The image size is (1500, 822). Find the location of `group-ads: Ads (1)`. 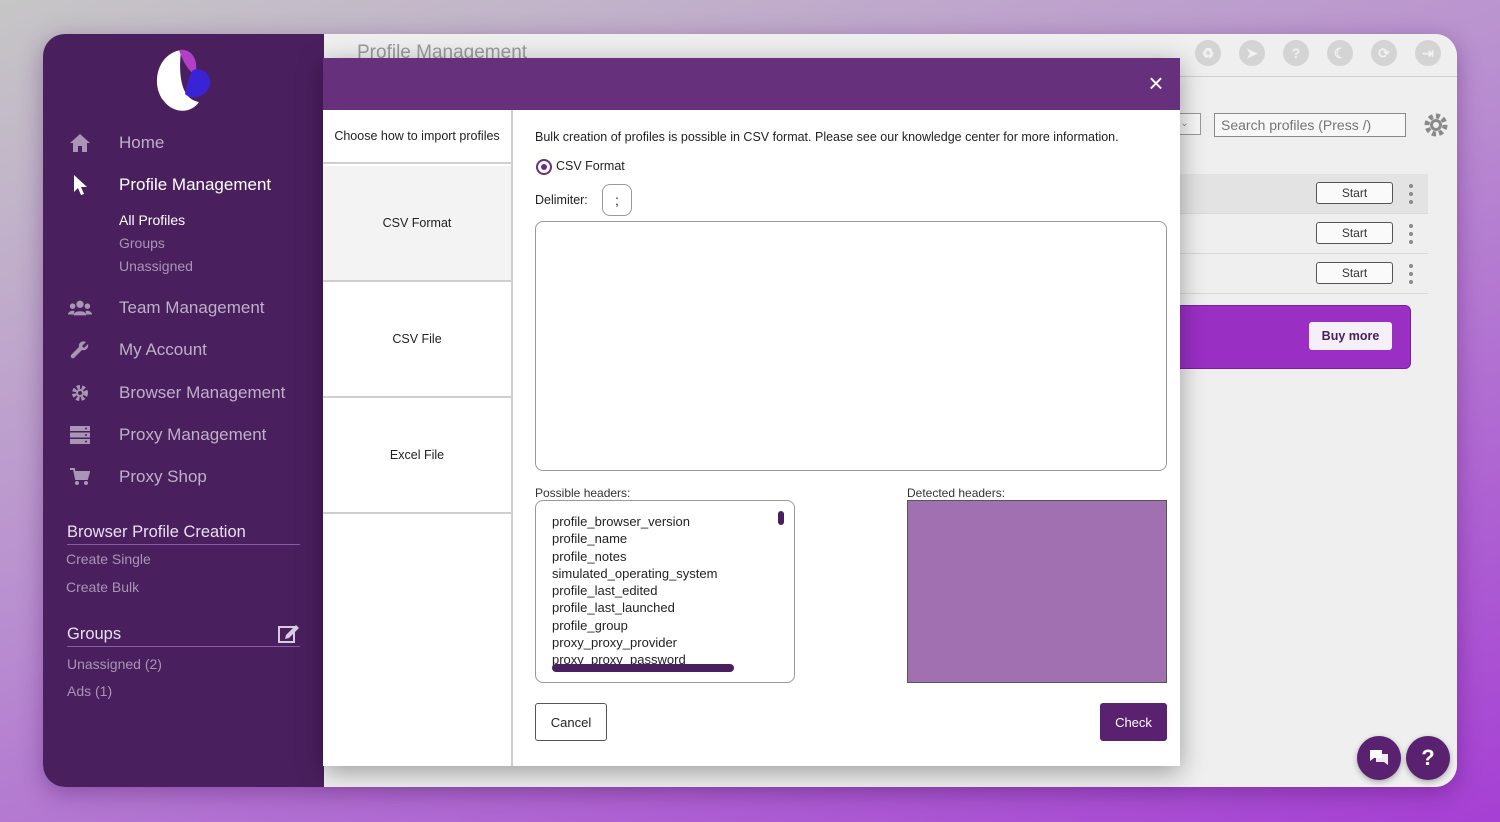

group-ads: Ads (1) is located at coordinates (89, 691).